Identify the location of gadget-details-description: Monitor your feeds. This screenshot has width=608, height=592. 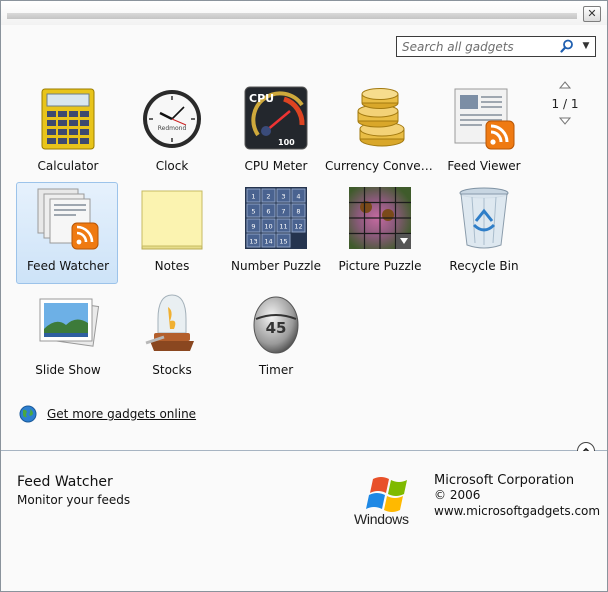
(74, 500).